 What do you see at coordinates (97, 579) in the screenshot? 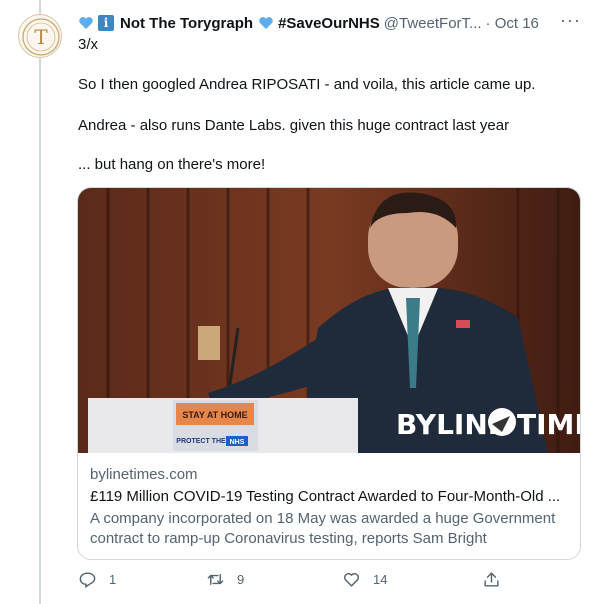
I see `reply-button: 1` at bounding box center [97, 579].